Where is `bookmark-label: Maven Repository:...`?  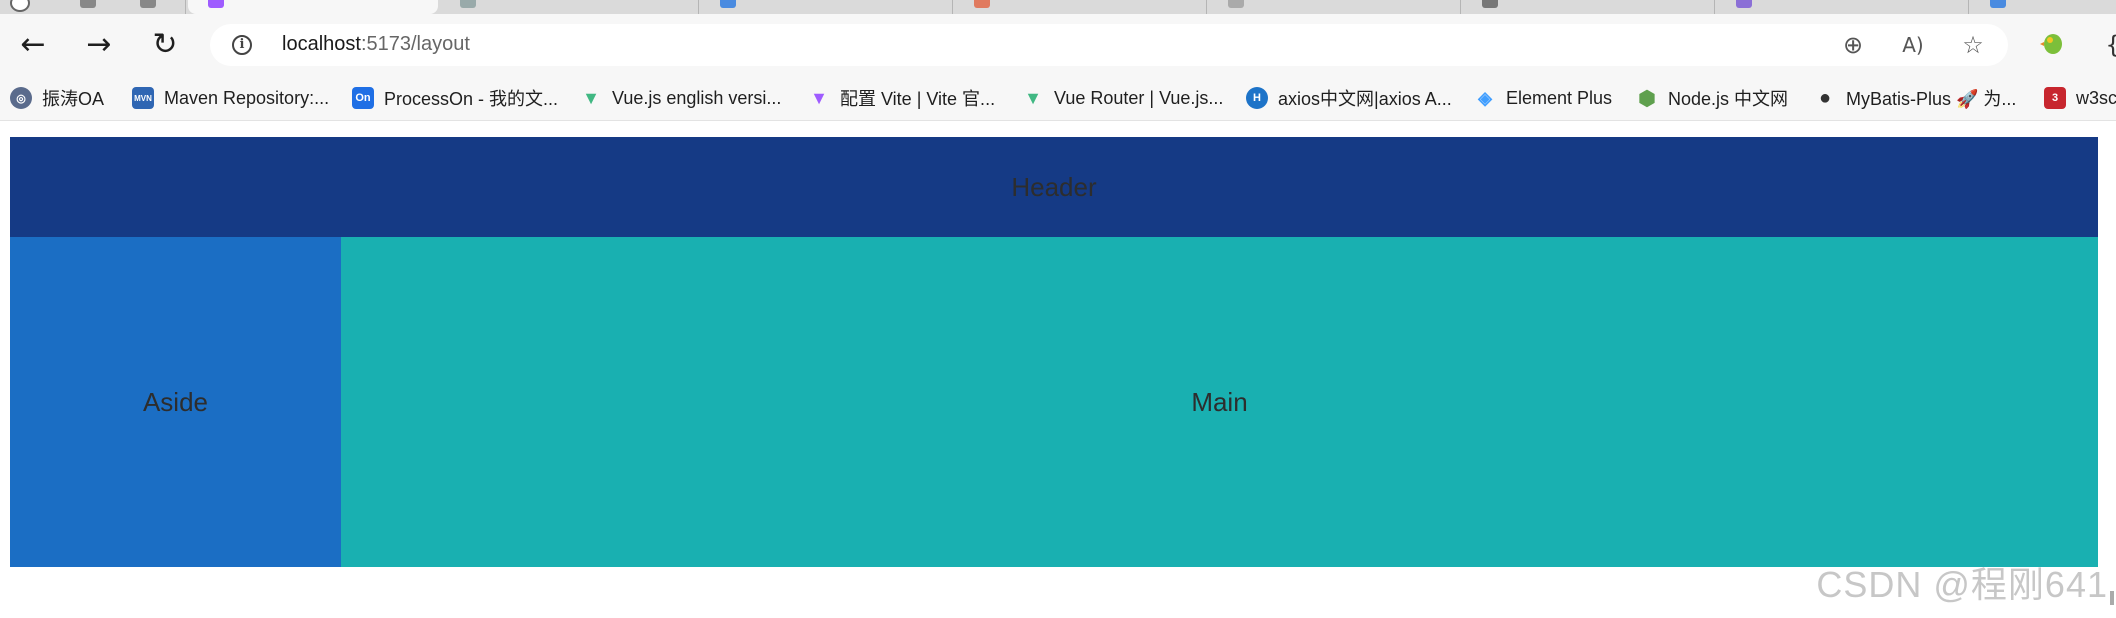 bookmark-label: Maven Repository:... is located at coordinates (247, 97).